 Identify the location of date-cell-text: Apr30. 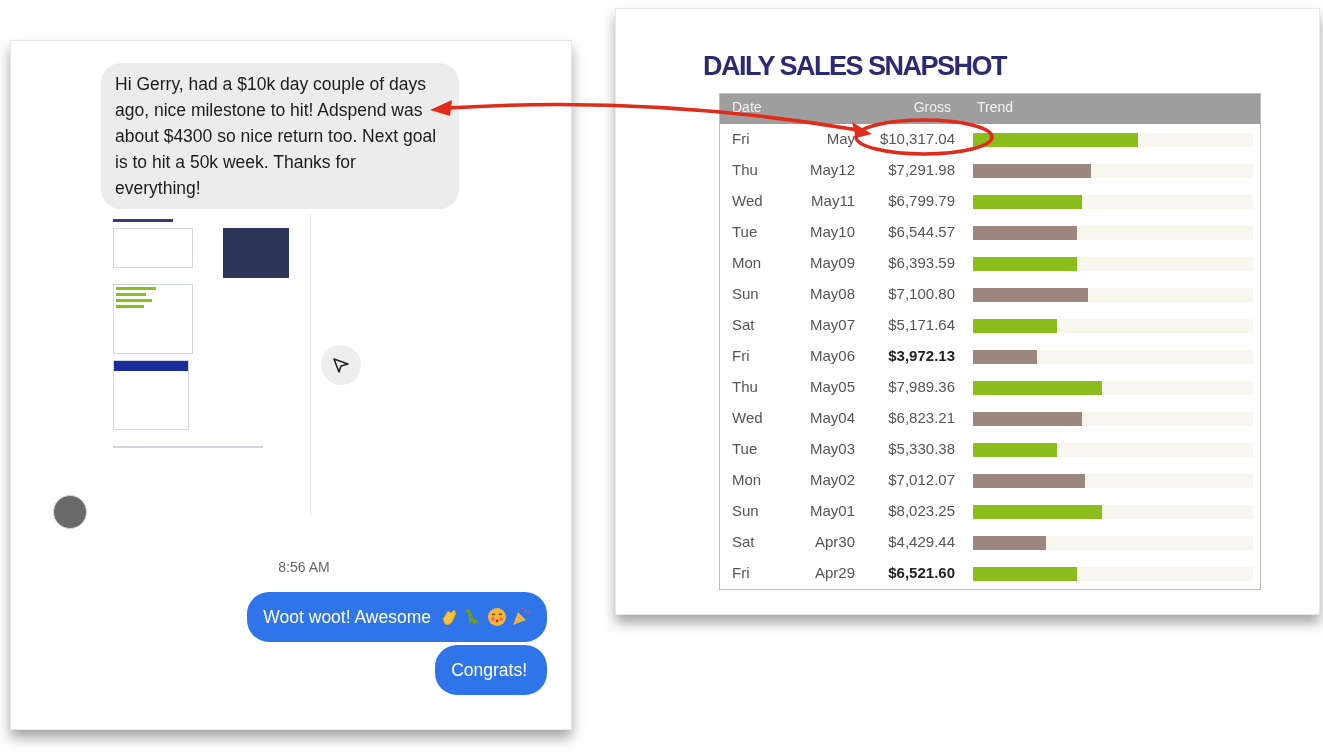
(834, 542).